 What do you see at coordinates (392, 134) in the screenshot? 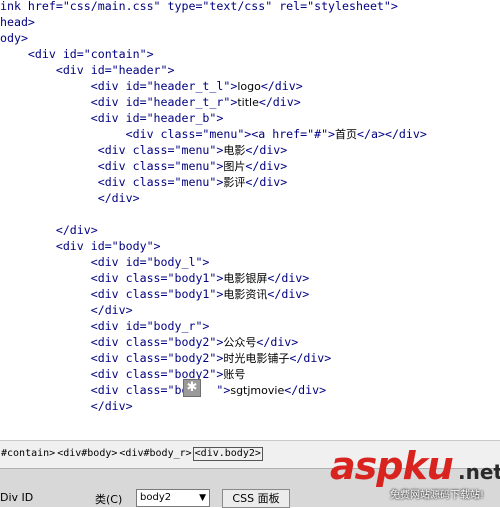
I see `code-markup-close: </a></div>` at bounding box center [392, 134].